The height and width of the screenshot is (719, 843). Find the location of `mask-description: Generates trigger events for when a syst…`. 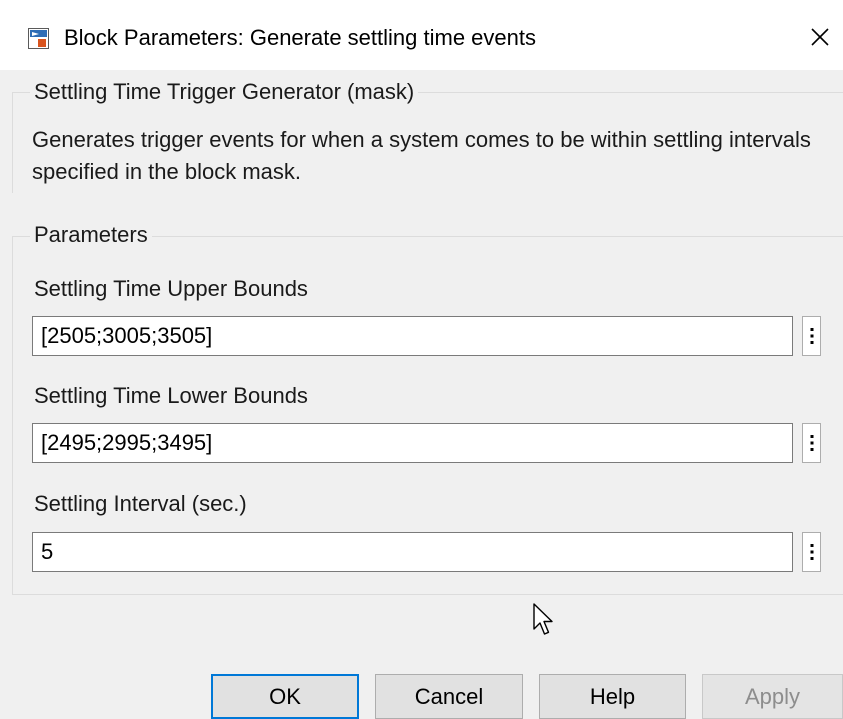

mask-description: Generates trigger events for when a syst… is located at coordinates (421, 155).